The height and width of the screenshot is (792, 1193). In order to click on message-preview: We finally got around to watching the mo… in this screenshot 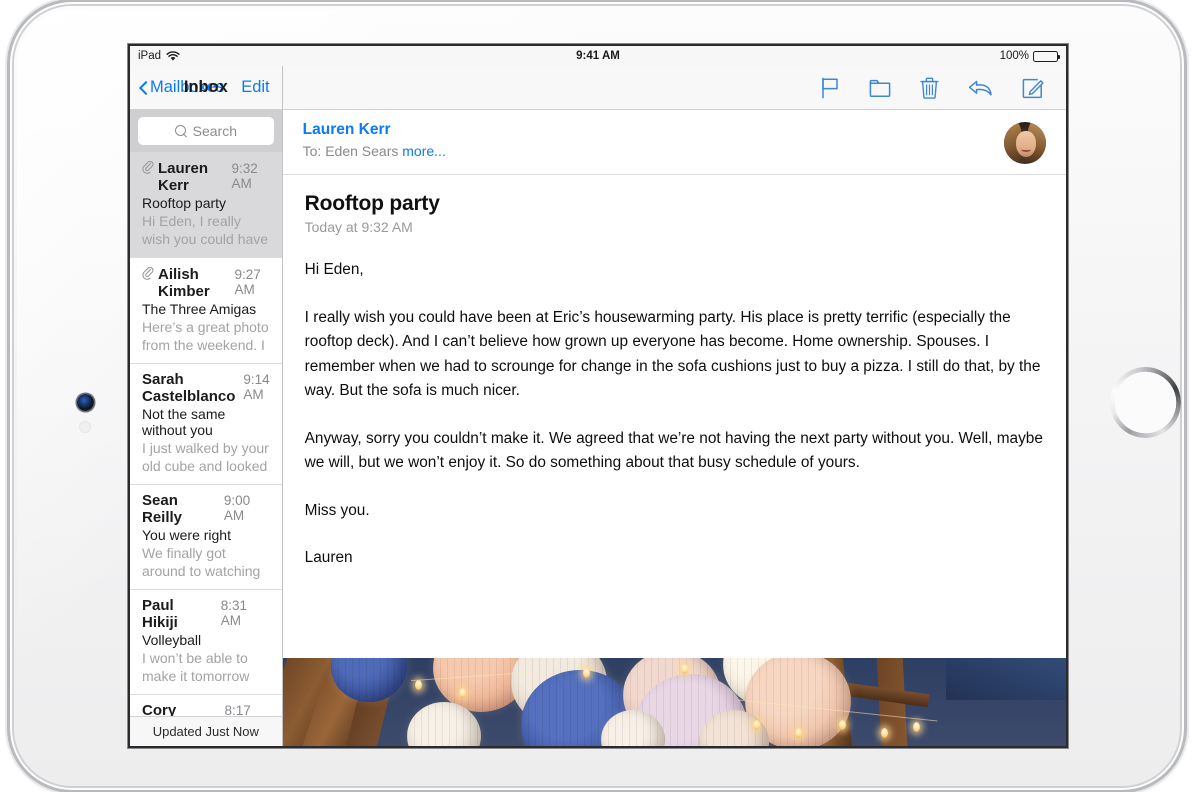, I will do `click(201, 562)`.